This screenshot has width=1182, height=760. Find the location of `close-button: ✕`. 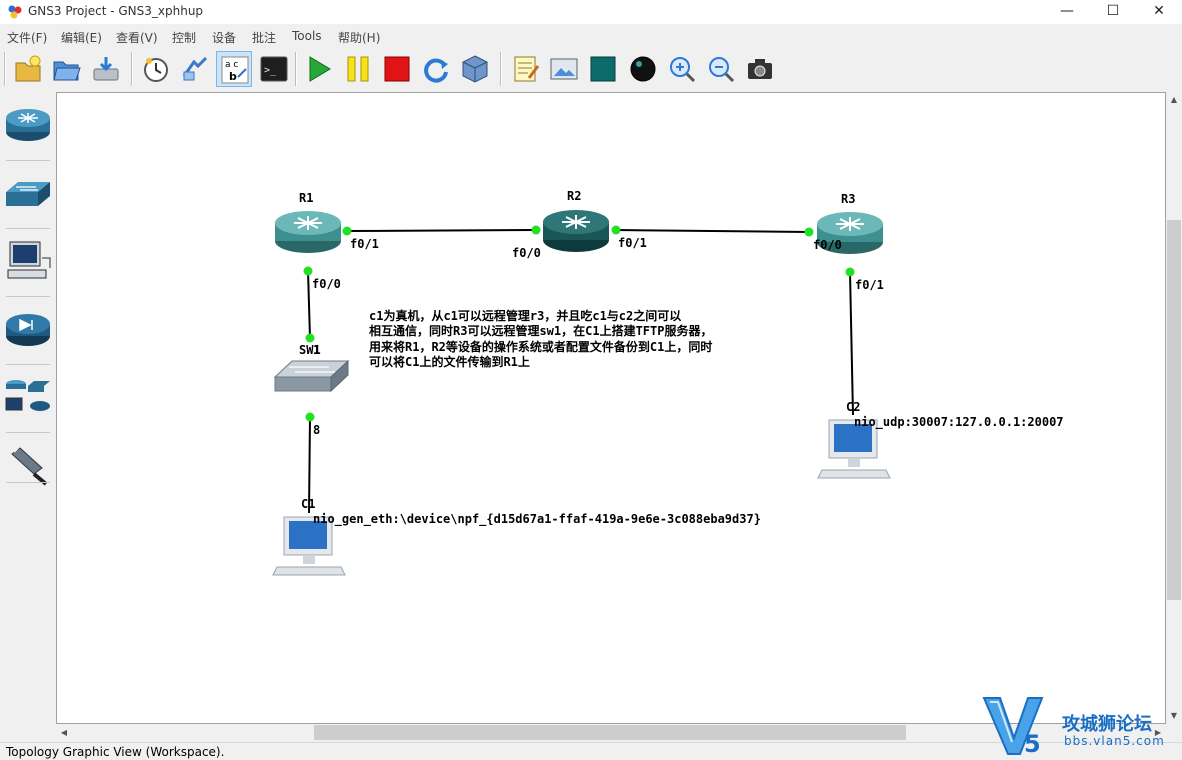

close-button: ✕ is located at coordinates (1159, 12).